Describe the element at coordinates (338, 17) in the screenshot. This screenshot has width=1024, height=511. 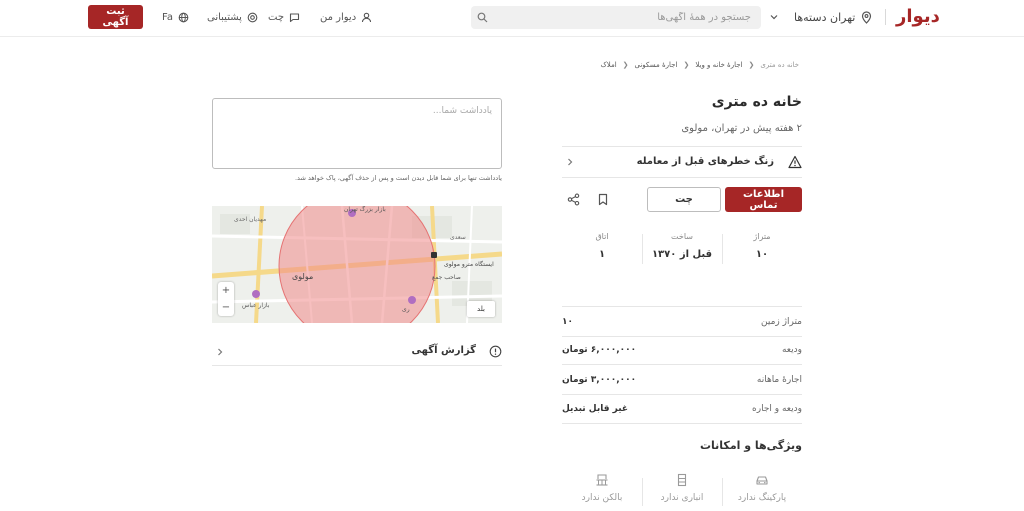
I see `my-divar-label: دیوار من` at that location.